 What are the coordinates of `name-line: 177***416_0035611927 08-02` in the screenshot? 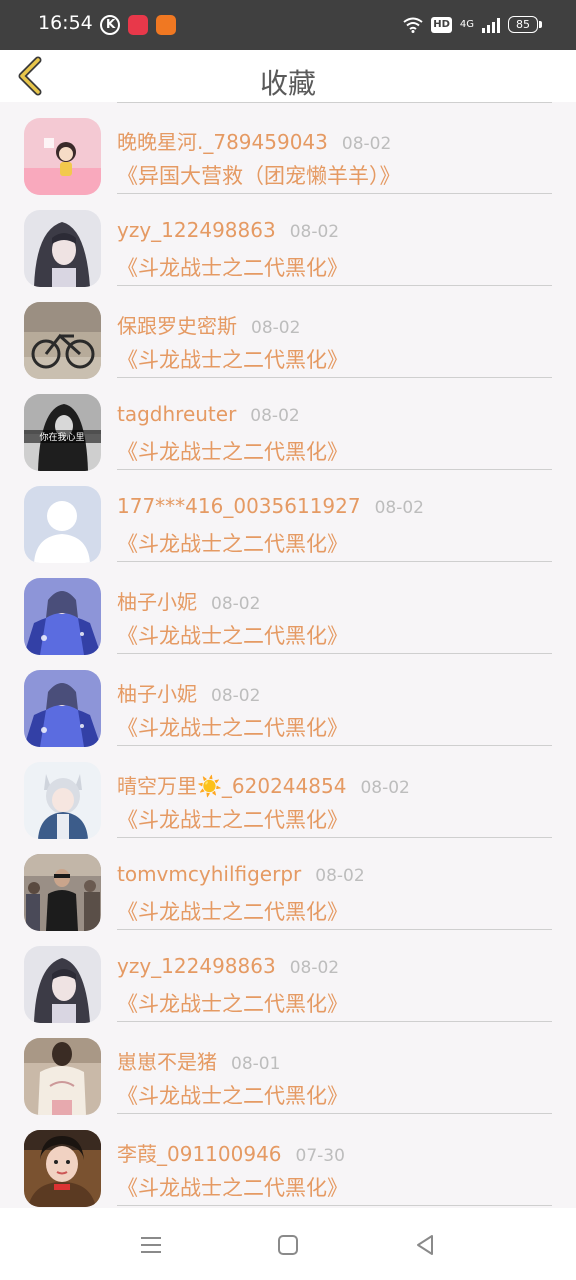 It's located at (270, 506).